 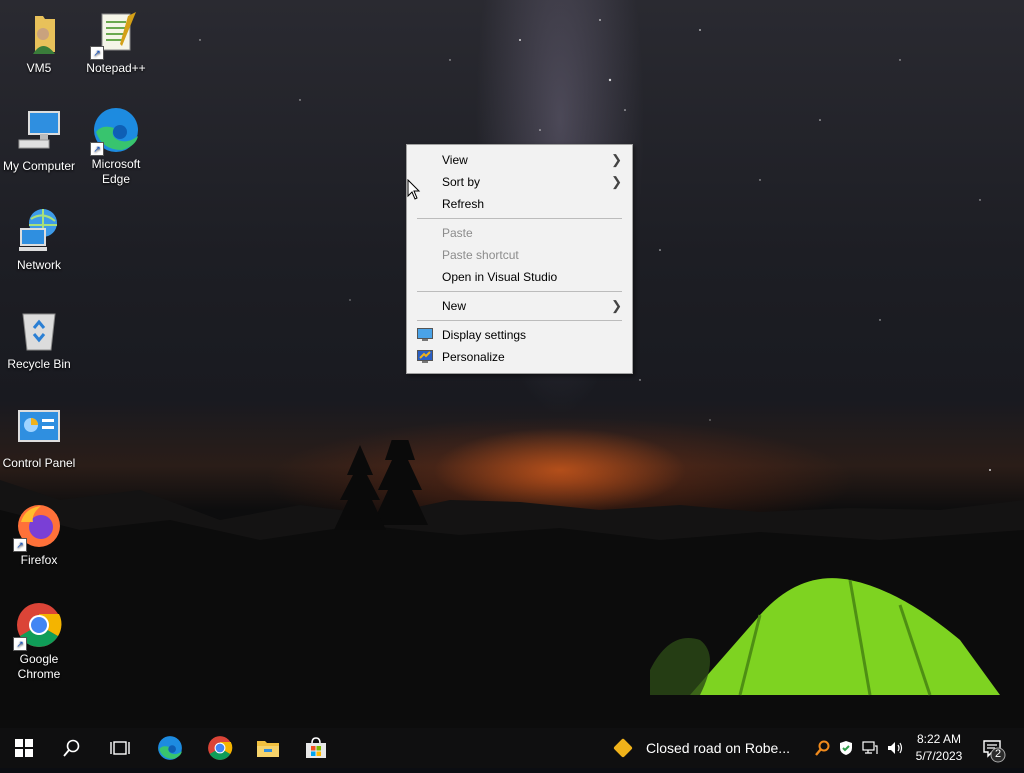 I want to click on menu-item-label: Sort by, so click(x=461, y=182).